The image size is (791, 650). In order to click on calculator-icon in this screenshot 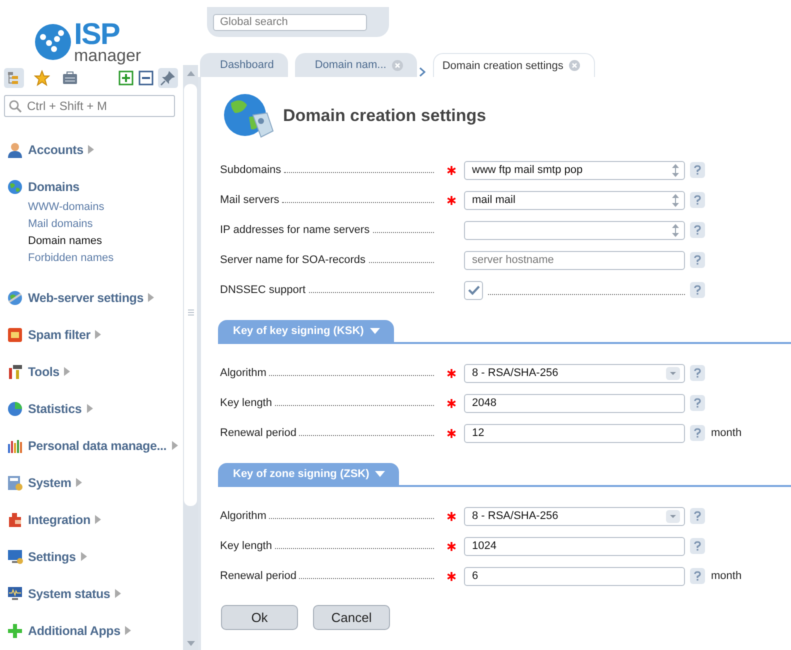, I will do `click(15, 482)`.